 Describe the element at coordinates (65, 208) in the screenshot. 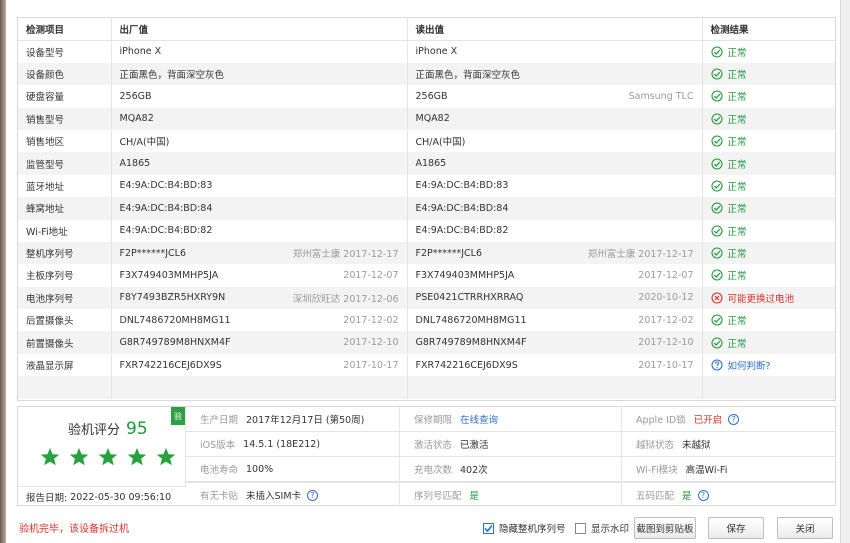

I see `row-item: 蜂窝地址` at that location.